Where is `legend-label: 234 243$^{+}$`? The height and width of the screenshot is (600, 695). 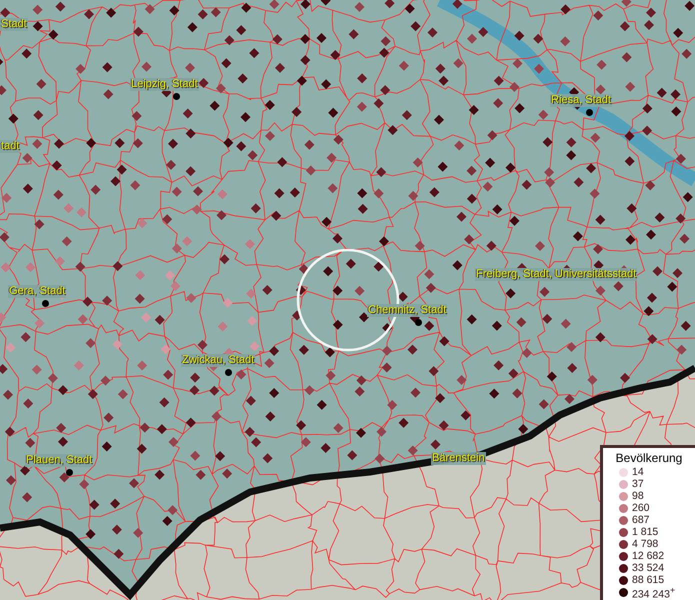 legend-label: 234 243$^{+}$ is located at coordinates (654, 592).